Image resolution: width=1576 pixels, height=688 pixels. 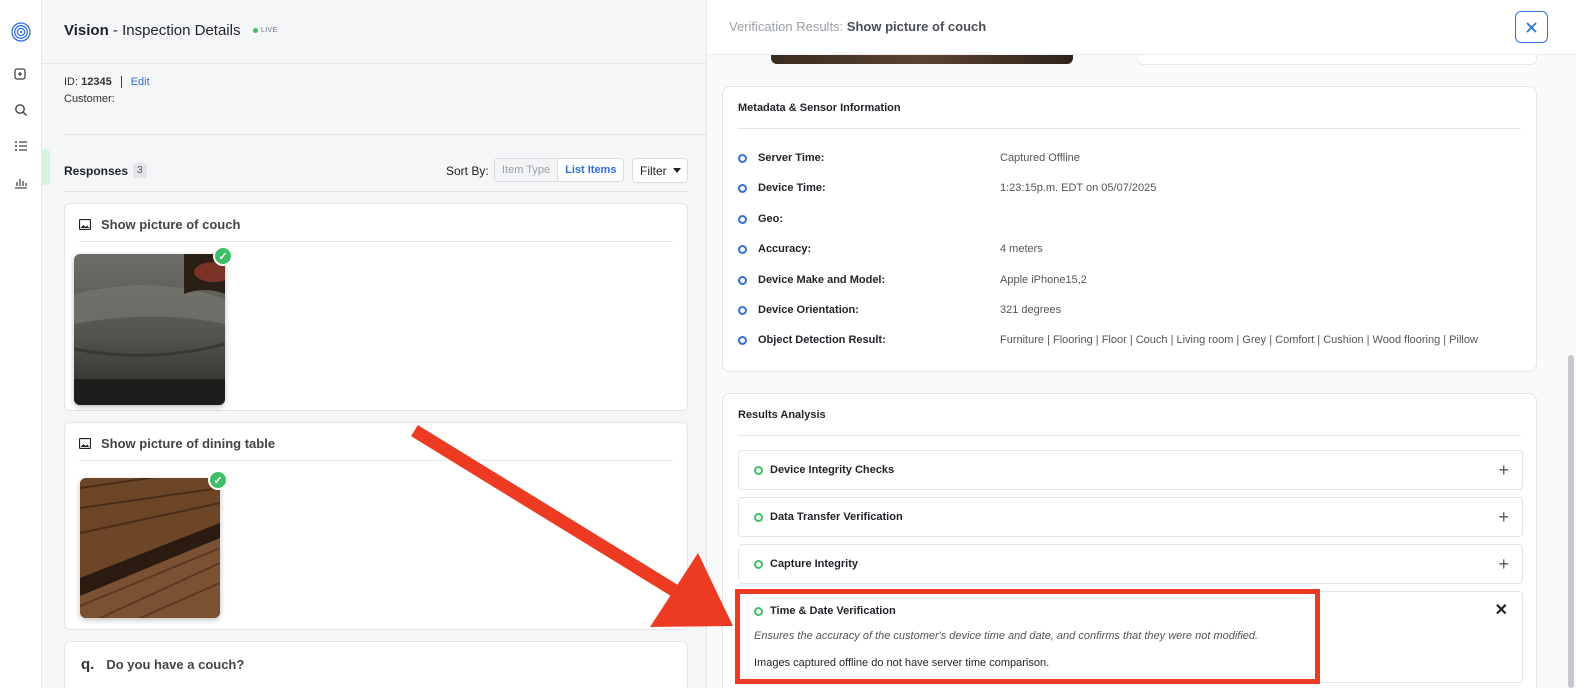 I want to click on id-separator, so click(x=121, y=82).